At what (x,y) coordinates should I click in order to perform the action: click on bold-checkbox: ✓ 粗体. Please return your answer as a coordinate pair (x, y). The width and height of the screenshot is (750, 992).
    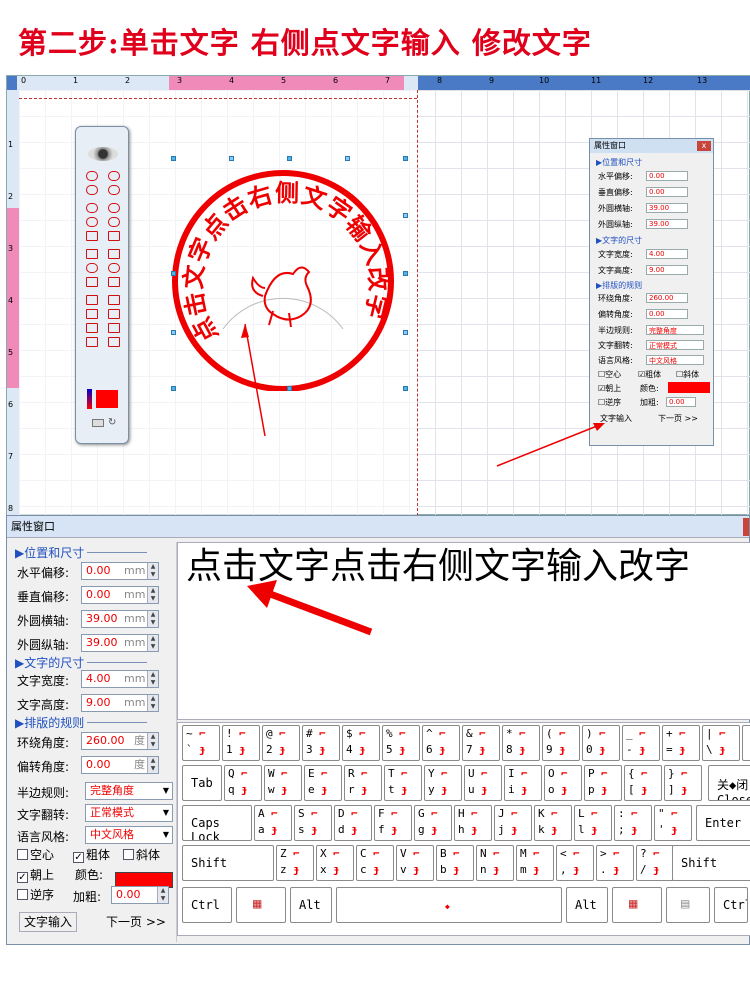
    Looking at the image, I should click on (91, 854).